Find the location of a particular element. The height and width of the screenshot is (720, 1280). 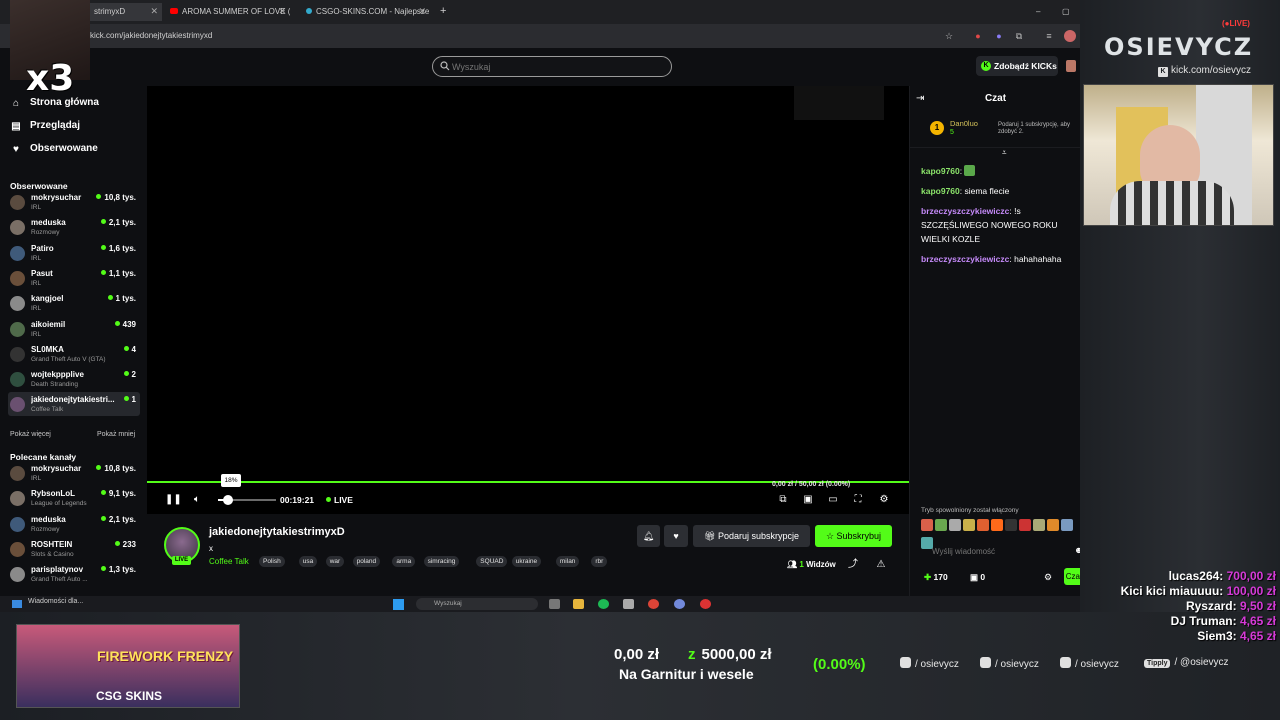

profile-avatar is located at coordinates (1070, 36).